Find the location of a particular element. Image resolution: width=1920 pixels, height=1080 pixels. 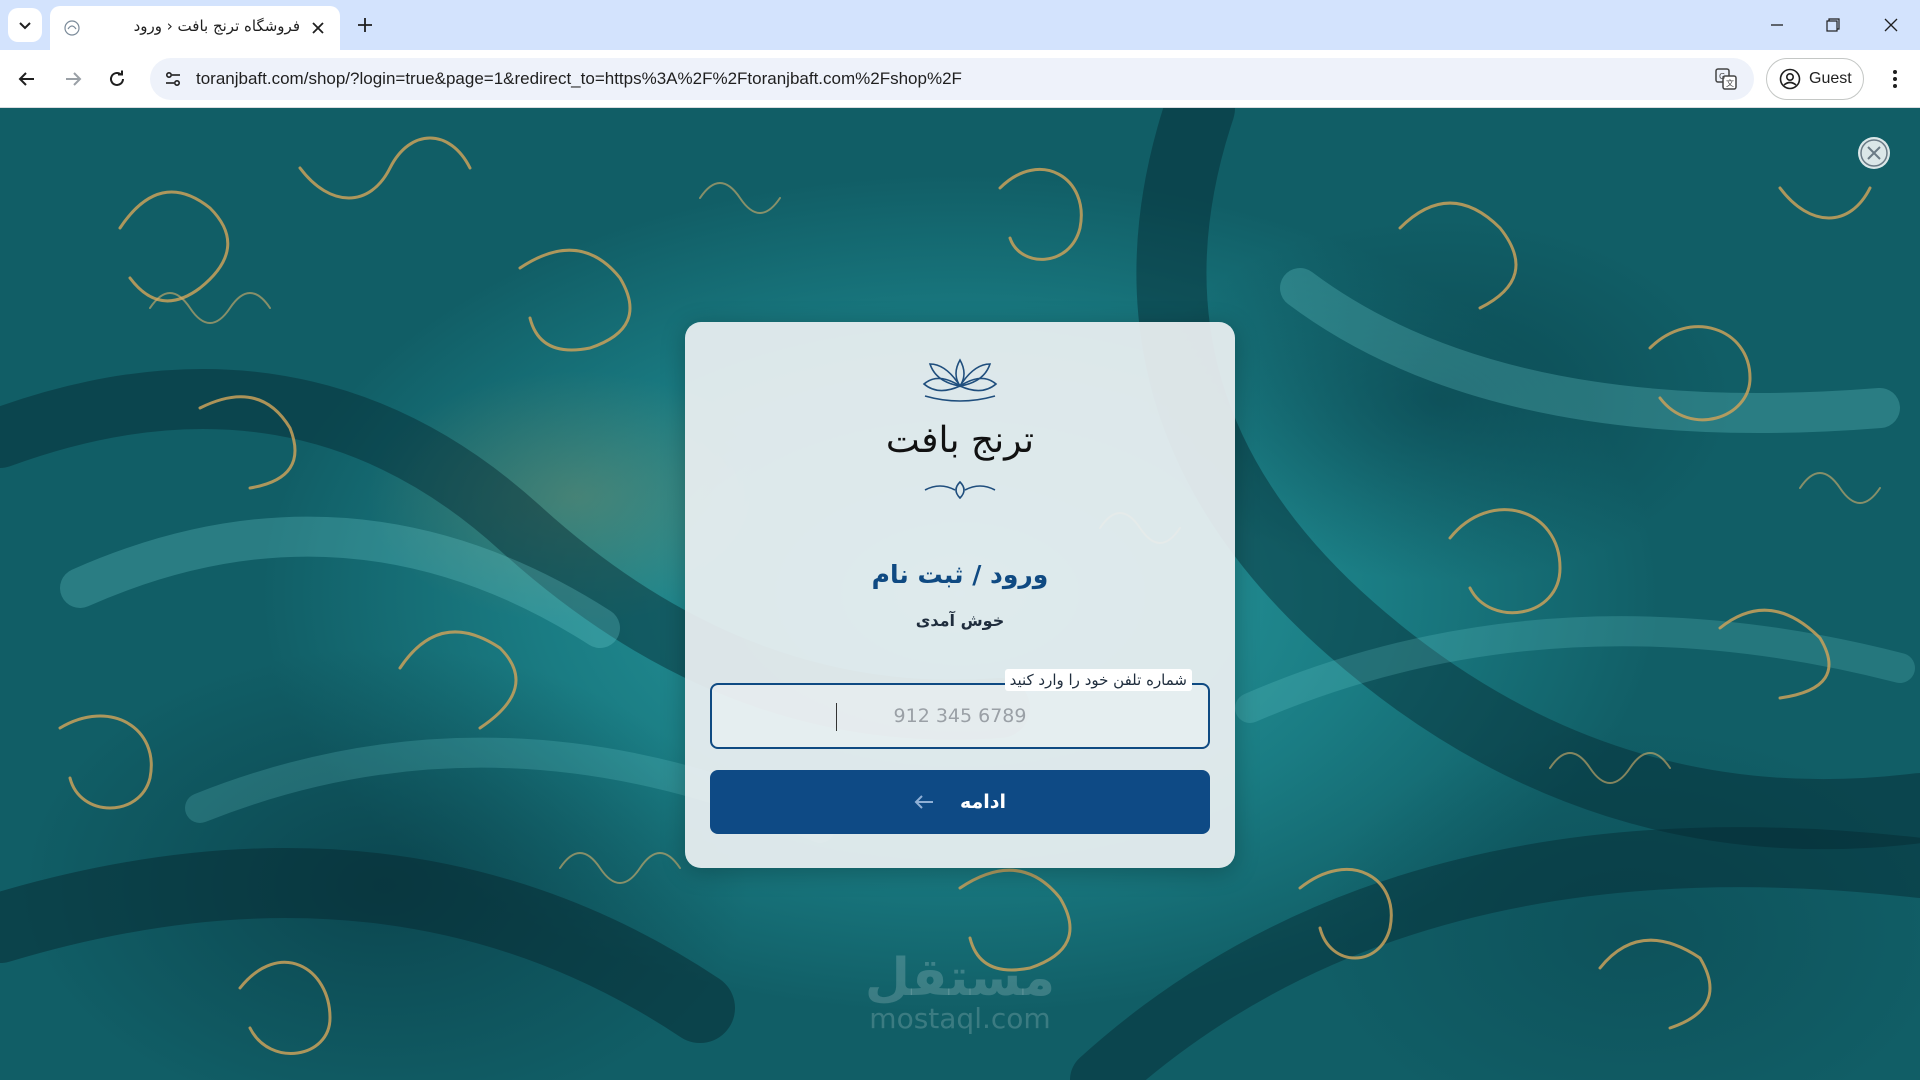

more-vert-icon is located at coordinates (1895, 79).